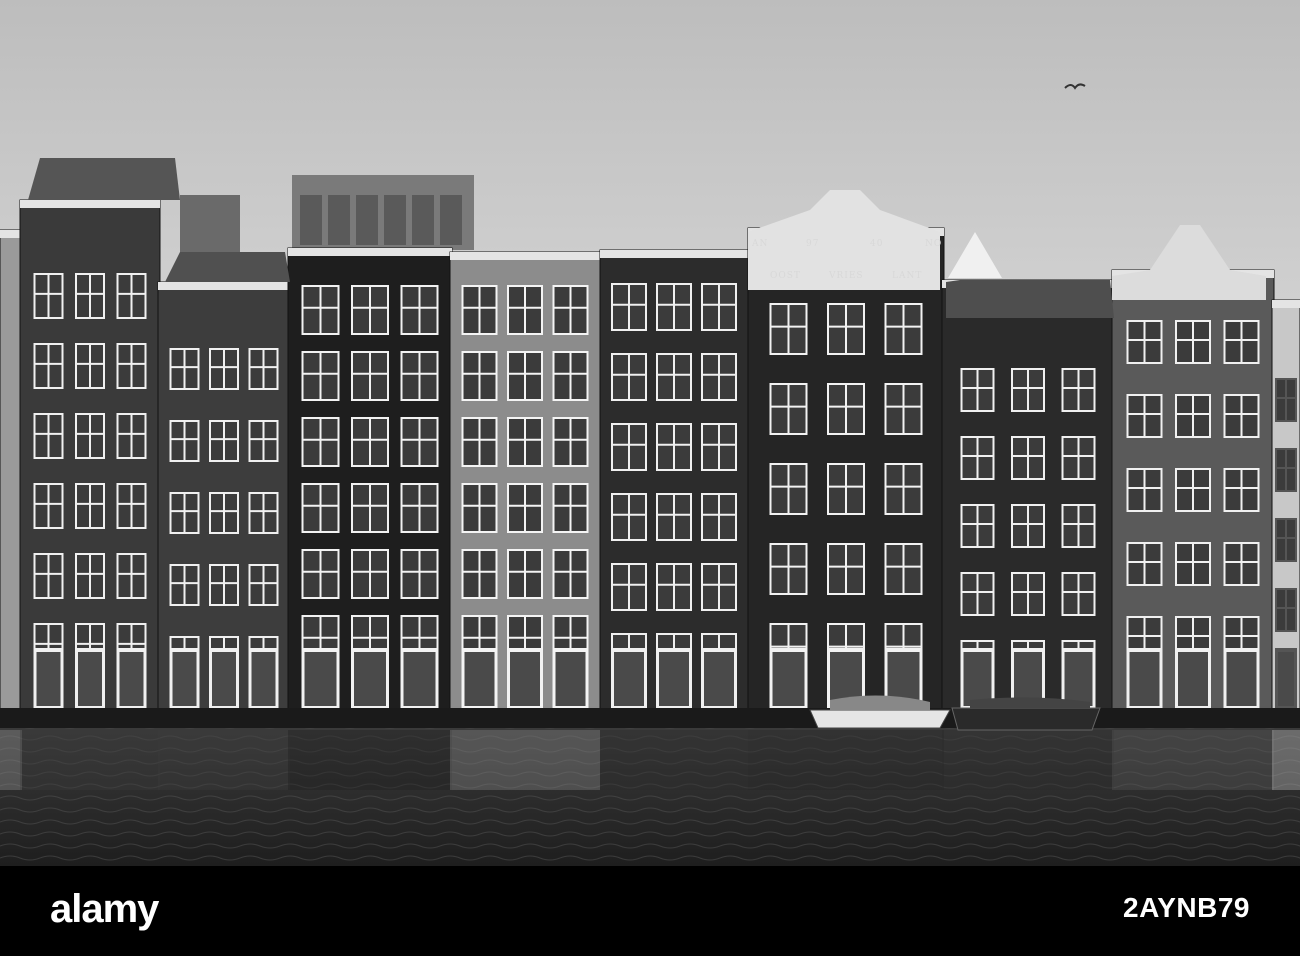 This screenshot has width=1300, height=956. Describe the element at coordinates (876, 244) in the screenshot. I see `gable-year-mid2: 40` at that location.